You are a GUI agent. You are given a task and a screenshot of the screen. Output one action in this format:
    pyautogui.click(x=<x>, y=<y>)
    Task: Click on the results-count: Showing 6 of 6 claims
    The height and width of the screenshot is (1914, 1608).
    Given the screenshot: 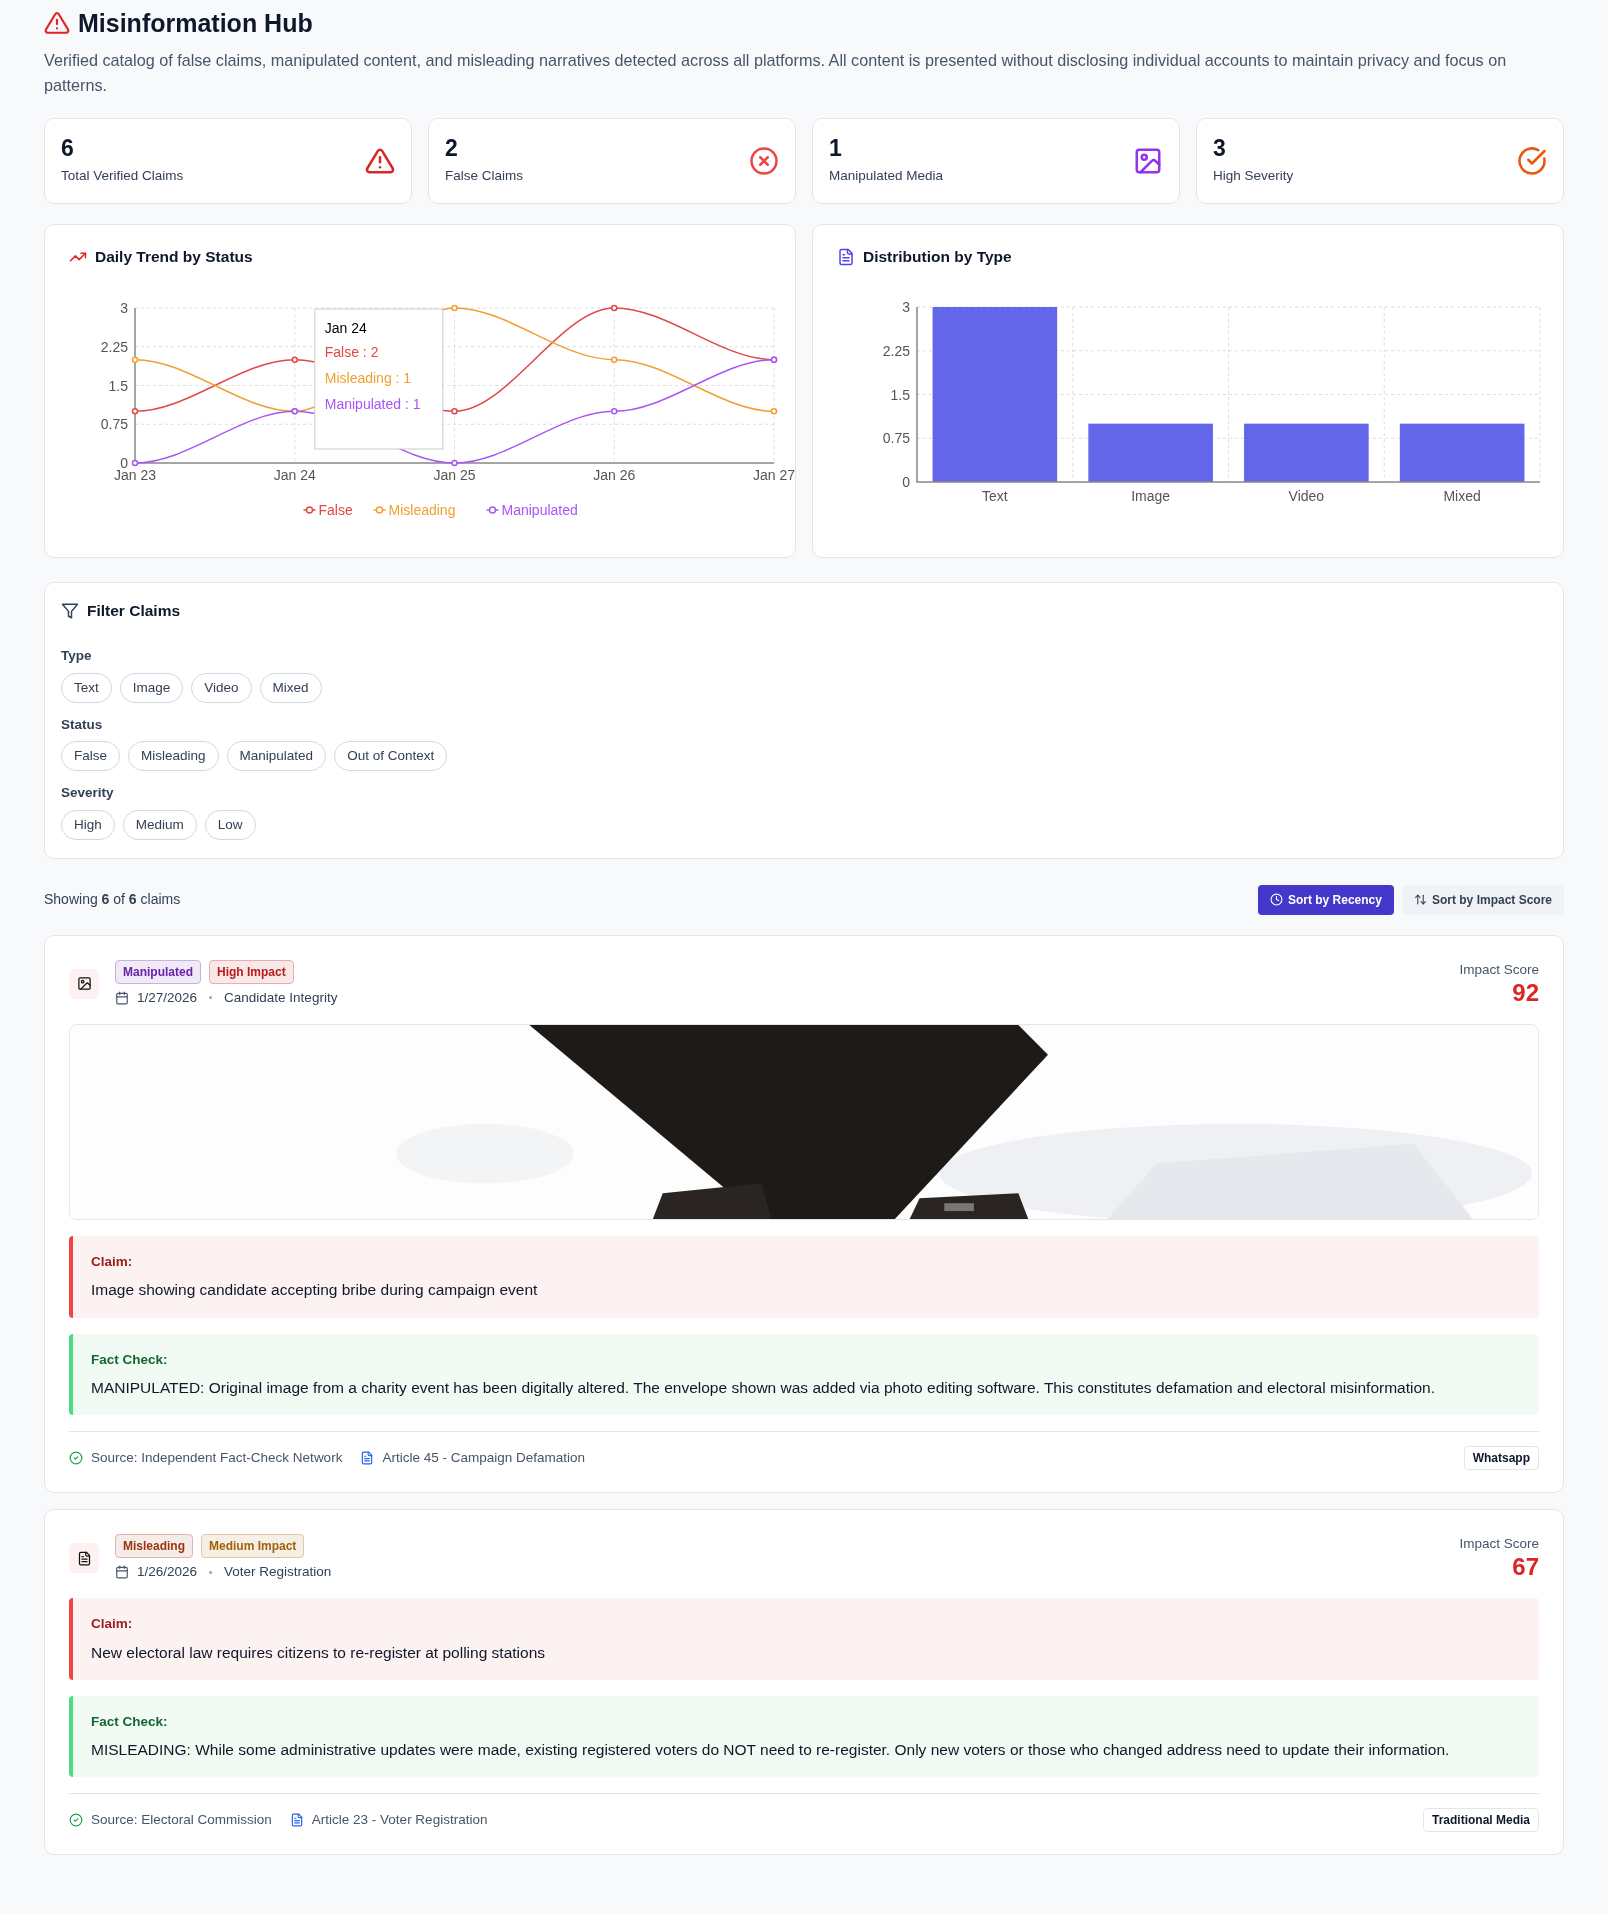 What is the action you would take?
    pyautogui.click(x=112, y=900)
    